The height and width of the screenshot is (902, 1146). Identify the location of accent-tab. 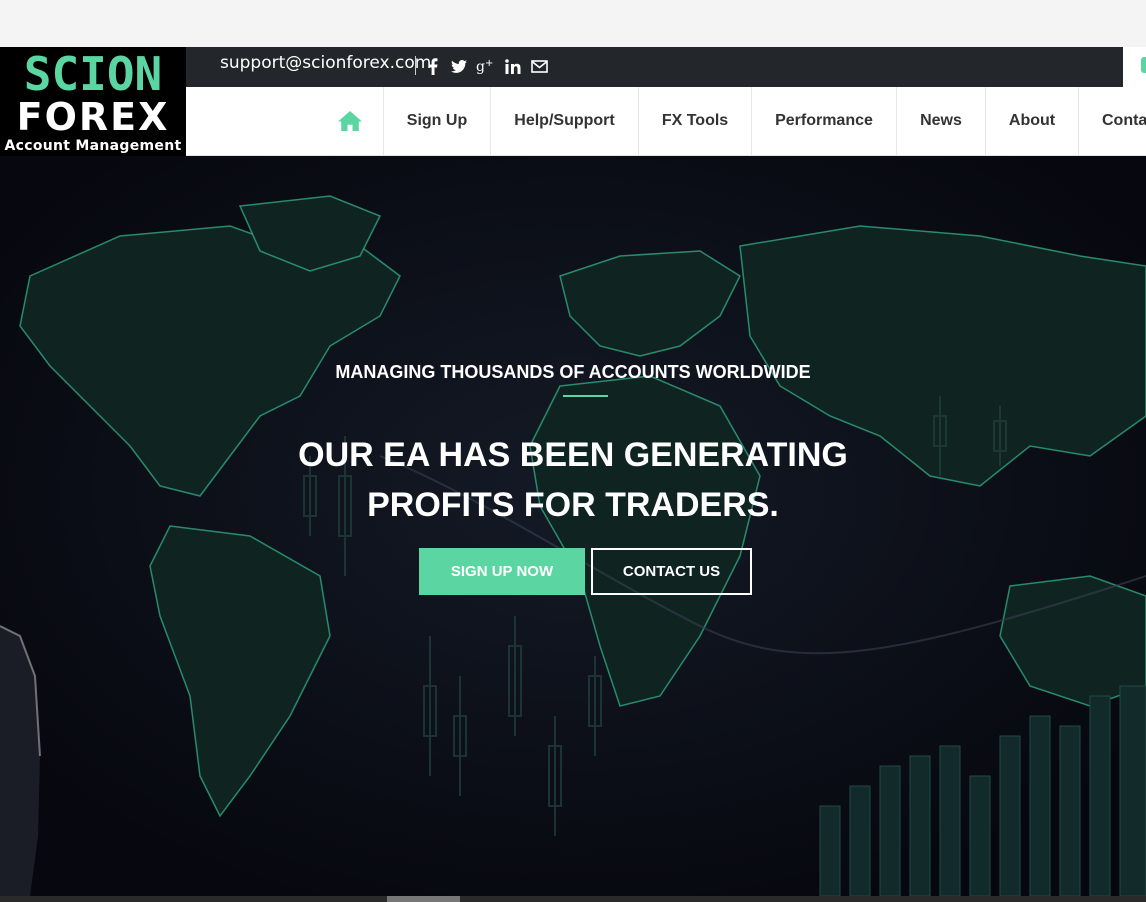
(1143, 65).